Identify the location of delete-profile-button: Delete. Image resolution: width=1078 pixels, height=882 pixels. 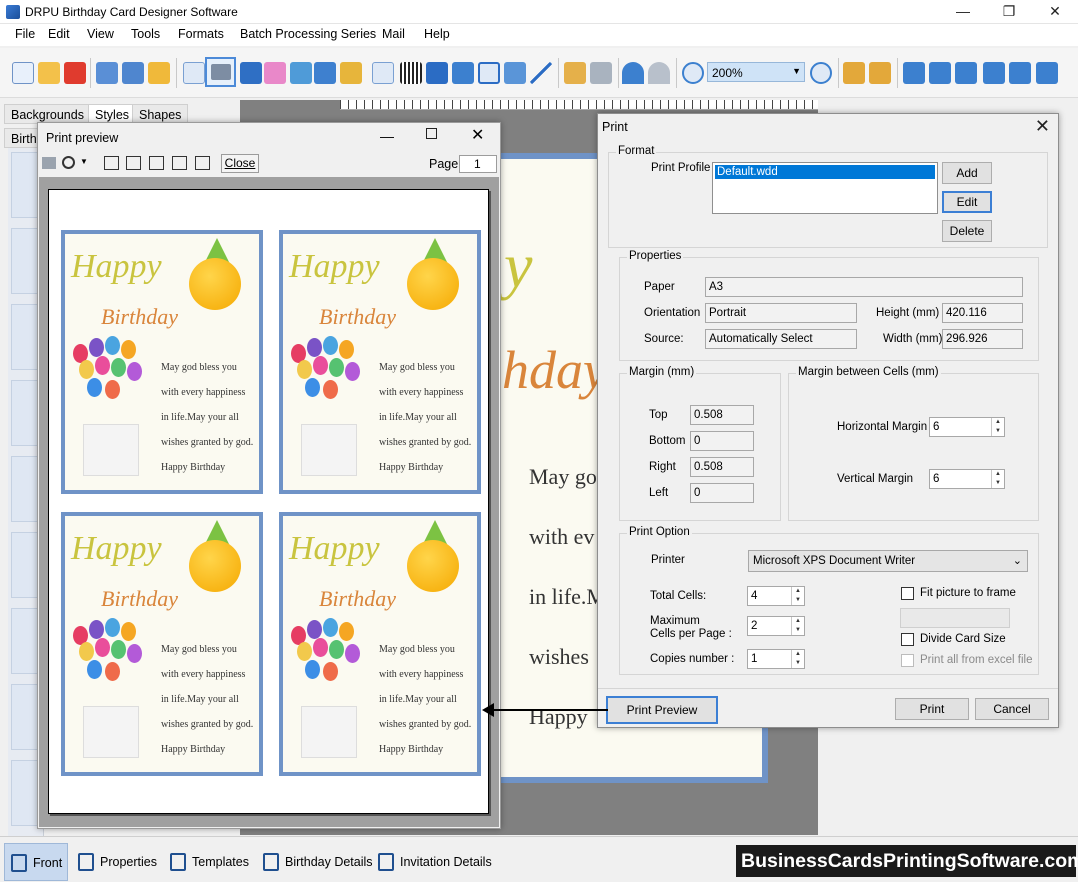
(967, 231).